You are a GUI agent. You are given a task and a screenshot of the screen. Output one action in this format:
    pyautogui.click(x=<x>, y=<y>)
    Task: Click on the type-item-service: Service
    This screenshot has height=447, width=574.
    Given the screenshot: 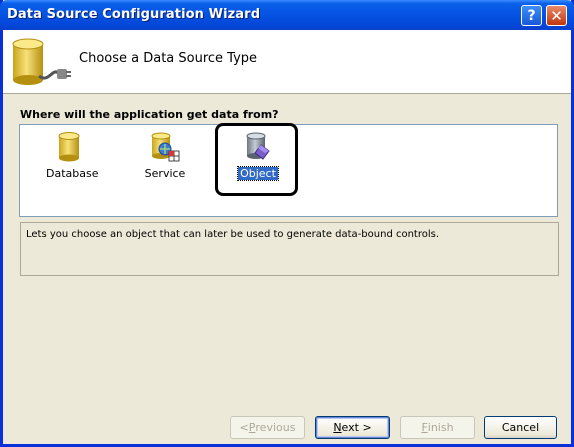 What is the action you would take?
    pyautogui.click(x=165, y=155)
    